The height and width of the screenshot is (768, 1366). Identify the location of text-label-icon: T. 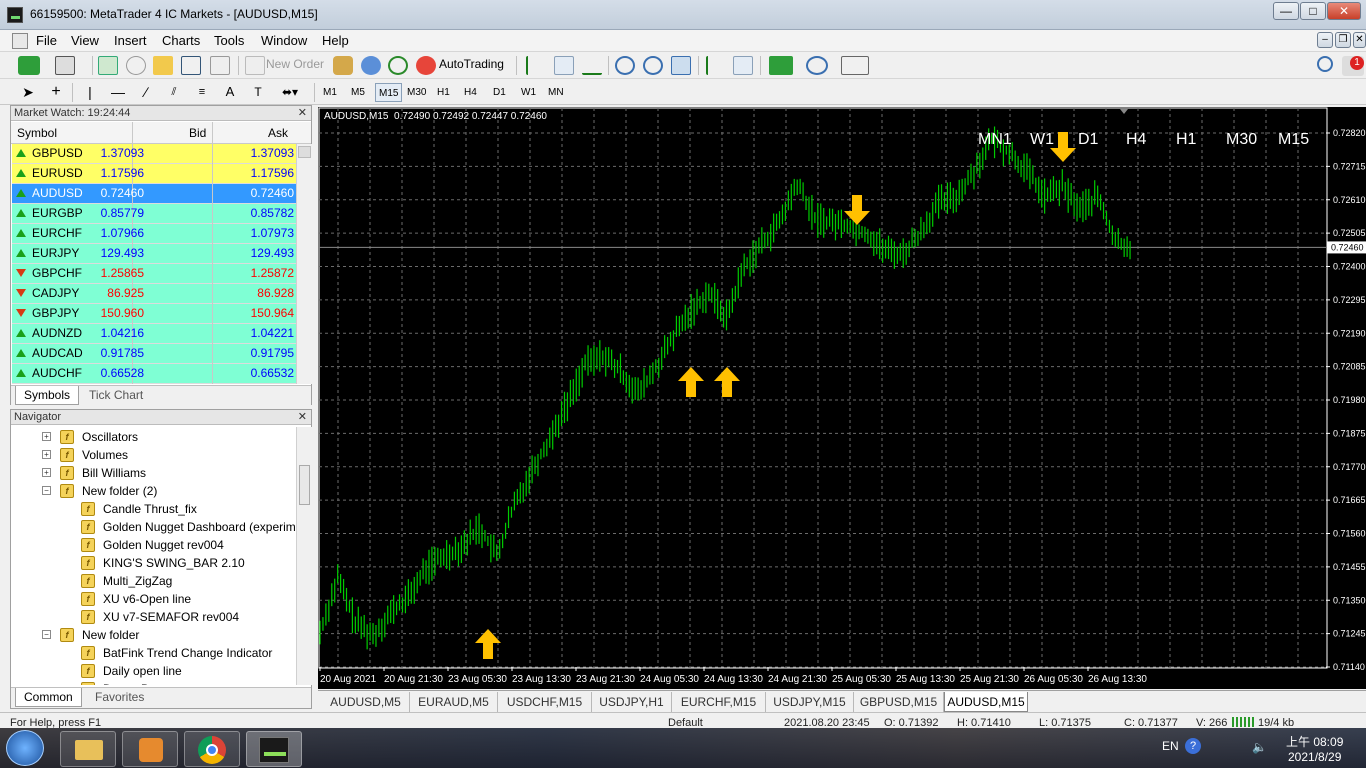
(258, 92).